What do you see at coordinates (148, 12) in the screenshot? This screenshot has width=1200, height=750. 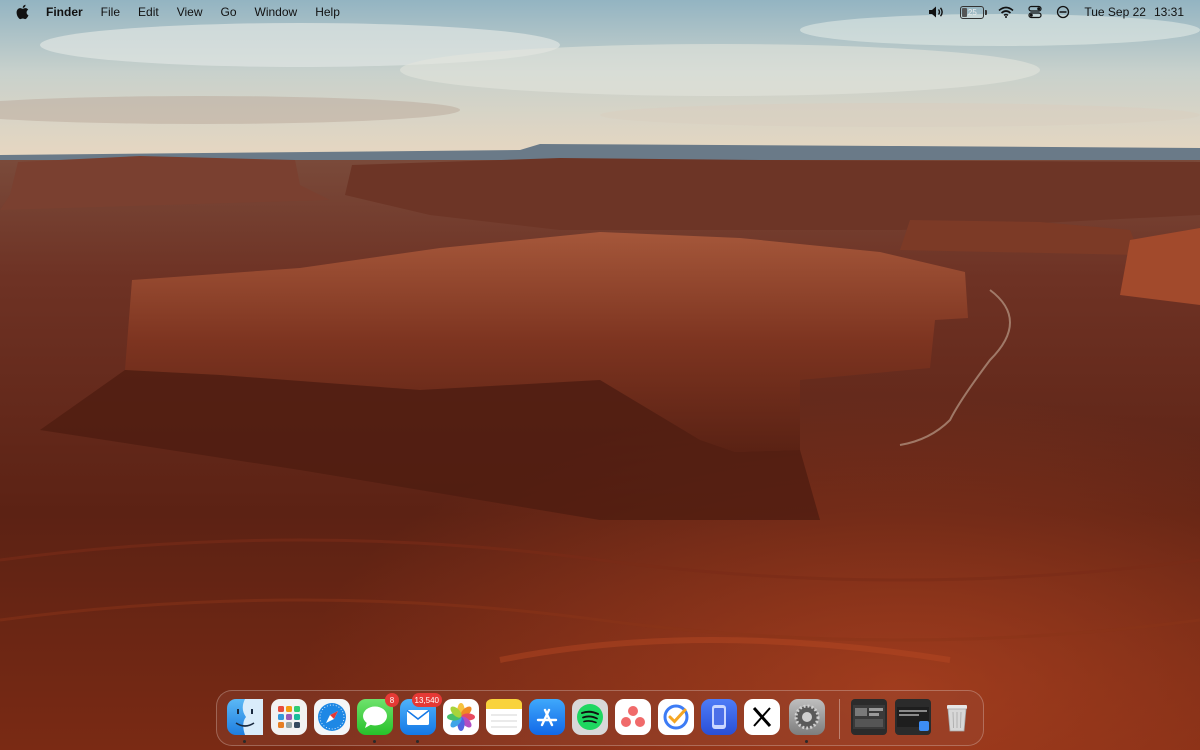 I see `menu-edit: Edit` at bounding box center [148, 12].